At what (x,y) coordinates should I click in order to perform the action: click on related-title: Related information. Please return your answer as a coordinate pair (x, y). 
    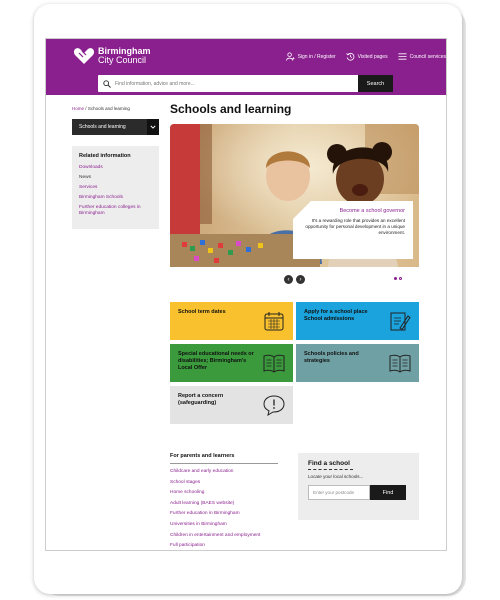
    Looking at the image, I should click on (105, 156).